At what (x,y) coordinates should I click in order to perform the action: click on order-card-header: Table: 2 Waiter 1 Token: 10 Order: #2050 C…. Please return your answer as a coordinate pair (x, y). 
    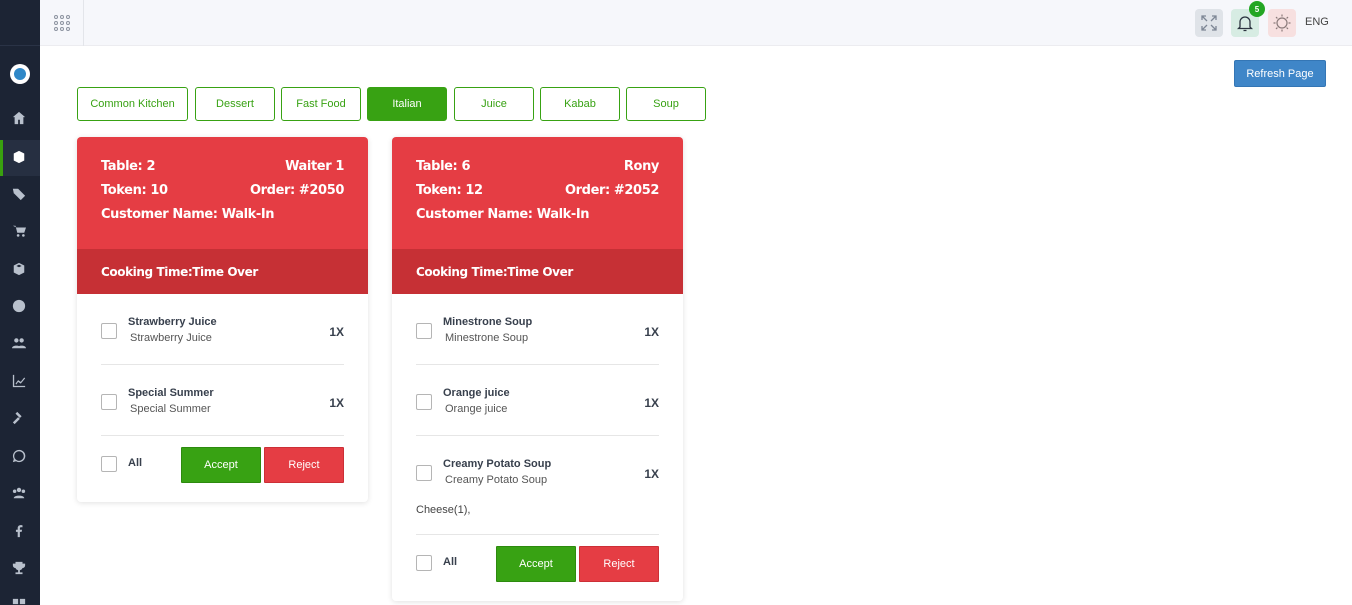
    Looking at the image, I should click on (222, 193).